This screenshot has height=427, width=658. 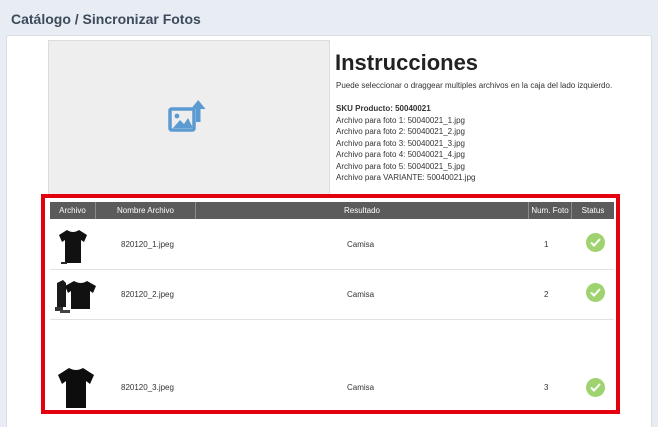 I want to click on instructions-title: Instrucciones, so click(x=407, y=62).